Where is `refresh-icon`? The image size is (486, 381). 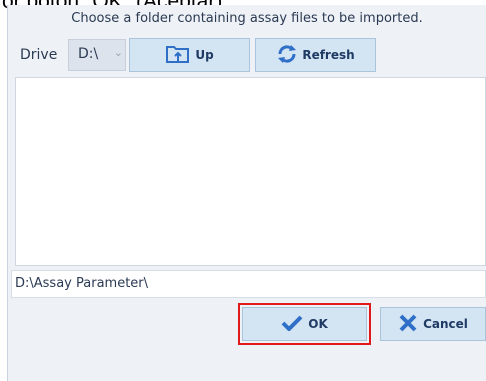 refresh-icon is located at coordinates (287, 55).